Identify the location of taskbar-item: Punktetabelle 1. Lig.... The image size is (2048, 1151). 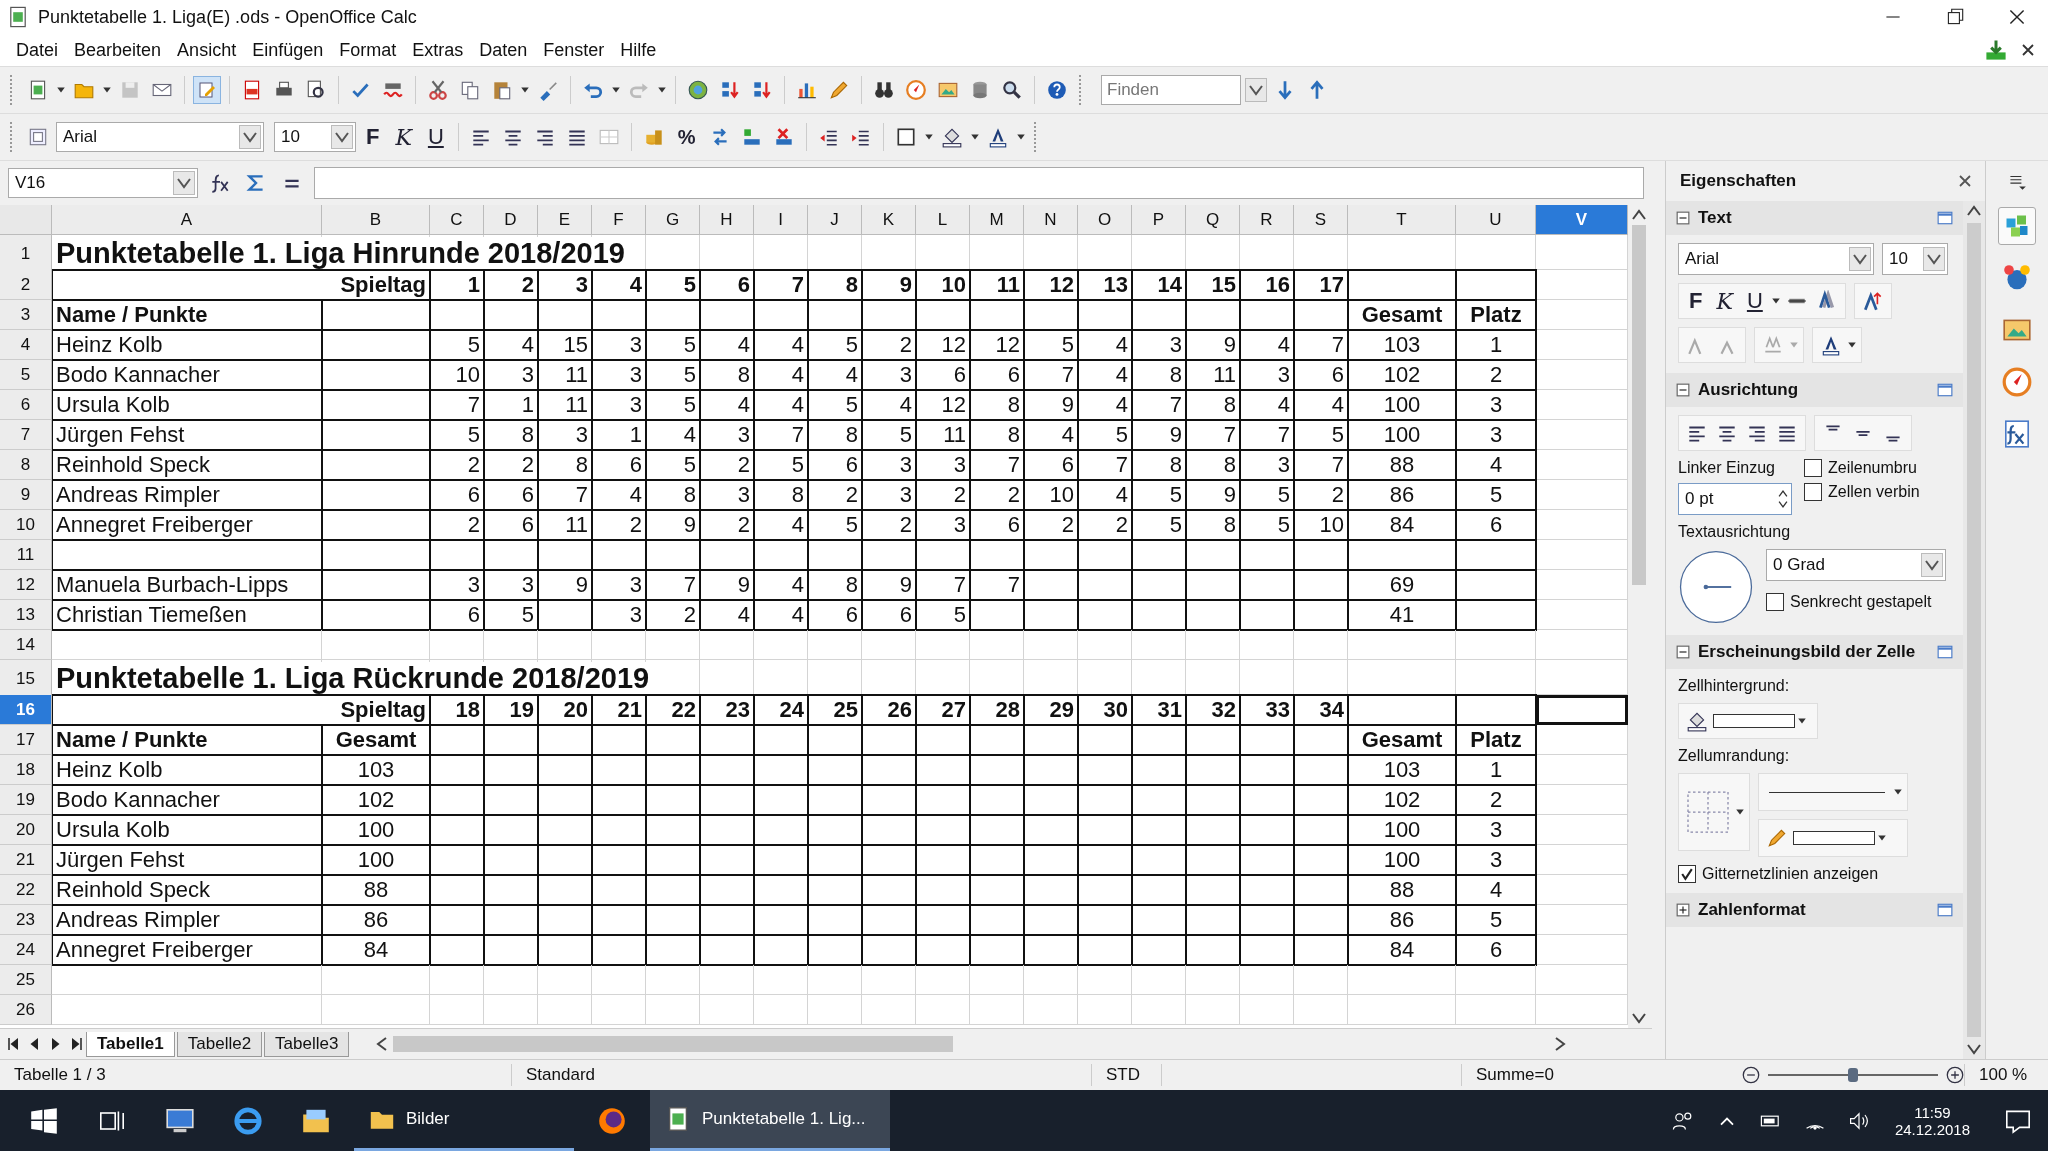
(770, 1120).